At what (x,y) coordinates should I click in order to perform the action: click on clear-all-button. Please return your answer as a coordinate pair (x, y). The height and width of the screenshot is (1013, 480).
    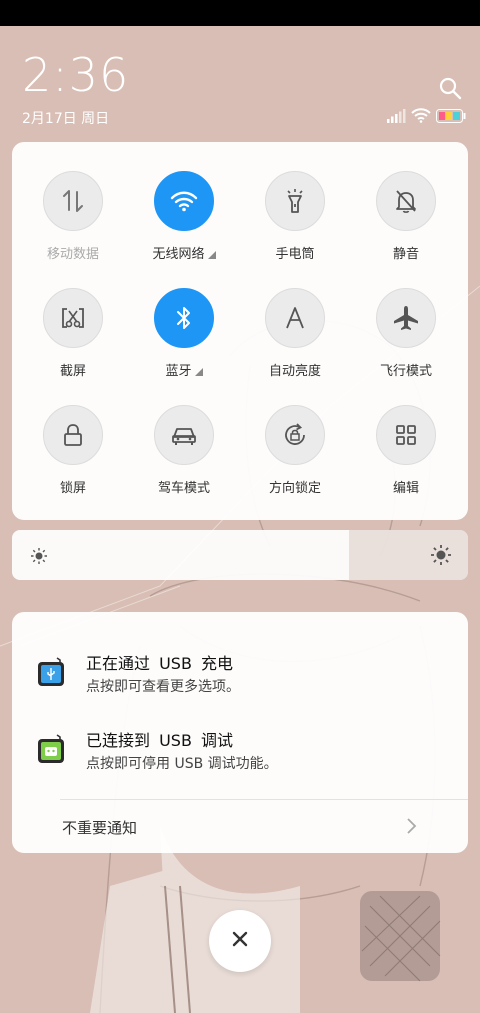
    Looking at the image, I should click on (240, 941).